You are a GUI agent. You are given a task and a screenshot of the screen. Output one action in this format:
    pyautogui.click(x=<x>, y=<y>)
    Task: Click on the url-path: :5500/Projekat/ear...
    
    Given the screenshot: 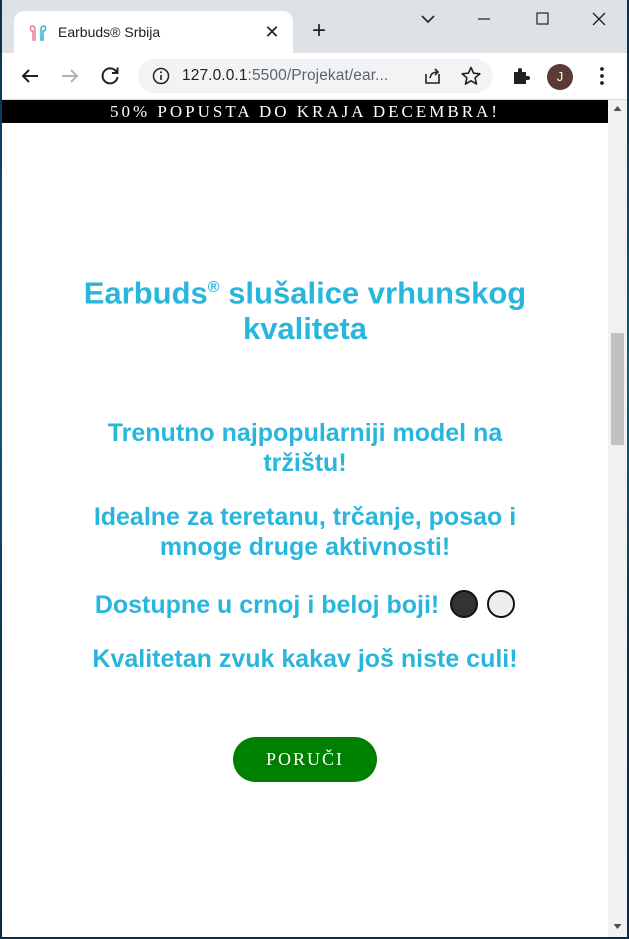 What is the action you would take?
    pyautogui.click(x=318, y=75)
    